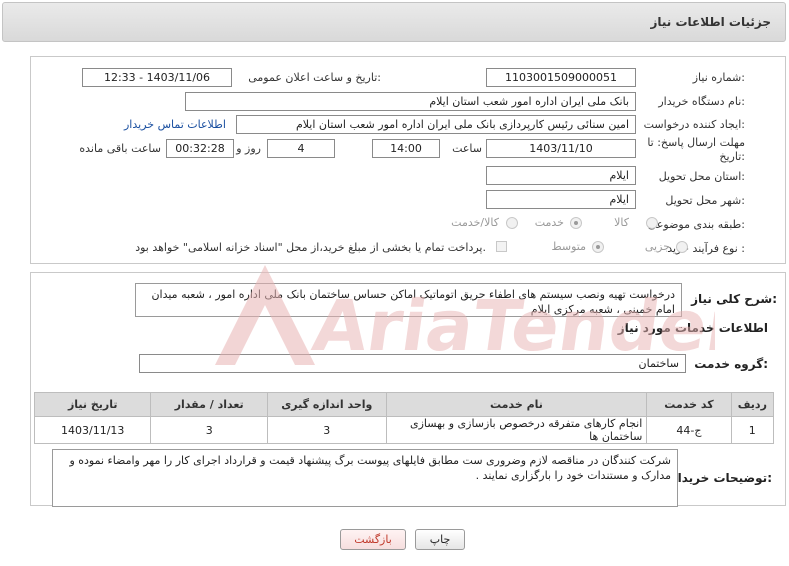 This screenshot has height=566, width=789. I want to click on category-service-radio, so click(576, 223).